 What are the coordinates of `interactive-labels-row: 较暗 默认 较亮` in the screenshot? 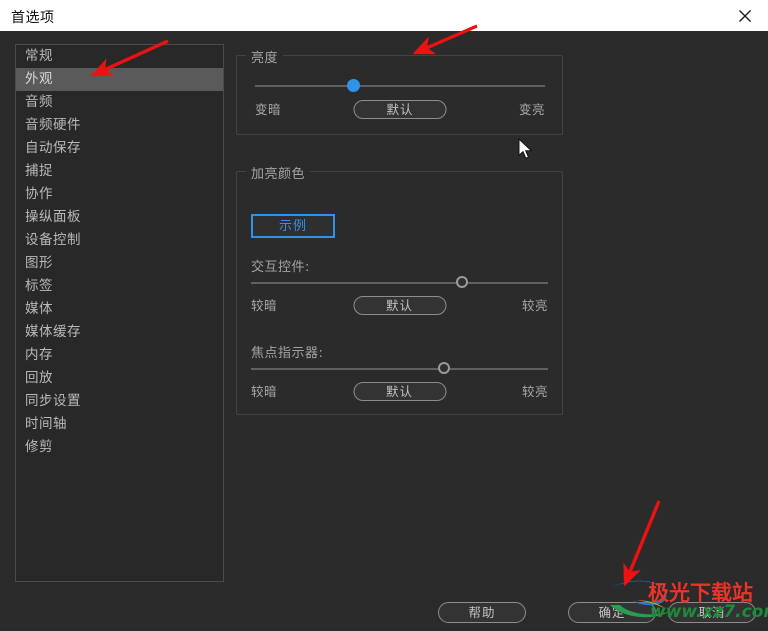 It's located at (399, 305).